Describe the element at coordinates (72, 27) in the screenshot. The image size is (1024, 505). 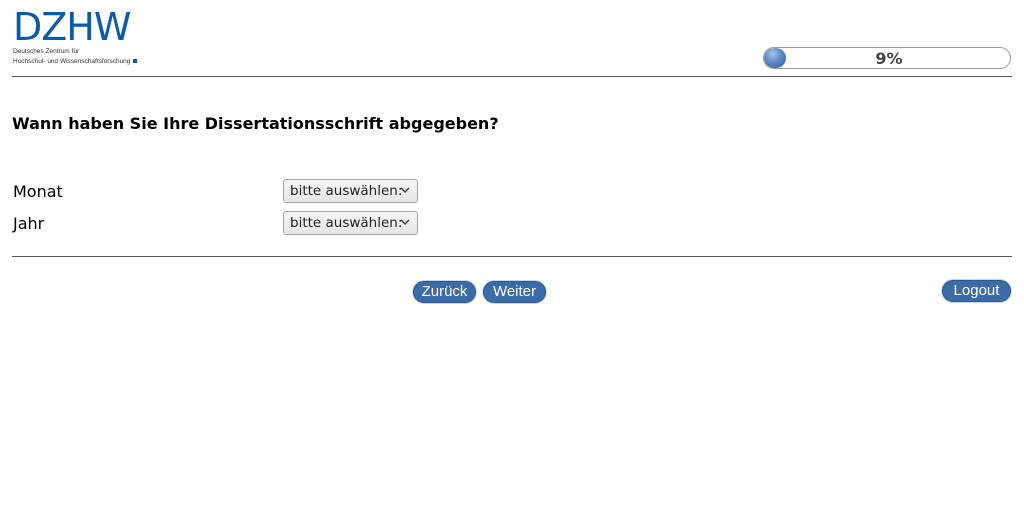
I see `logo-mark: DZHW` at that location.